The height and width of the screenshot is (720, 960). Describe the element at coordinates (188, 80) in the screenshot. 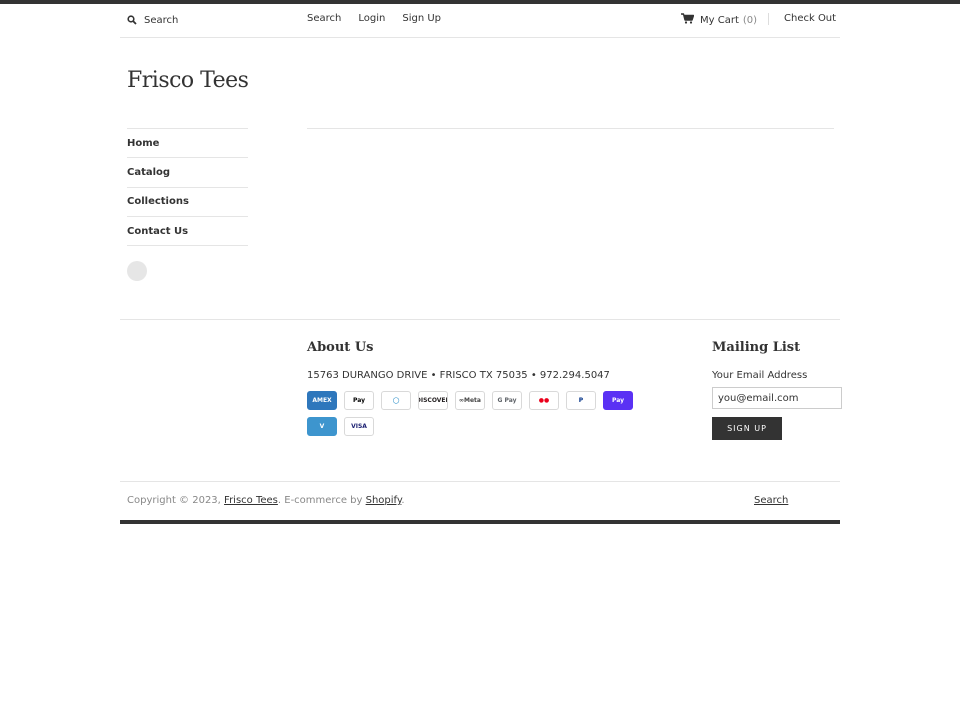

I see `store-logo: Frisco Tees` at that location.